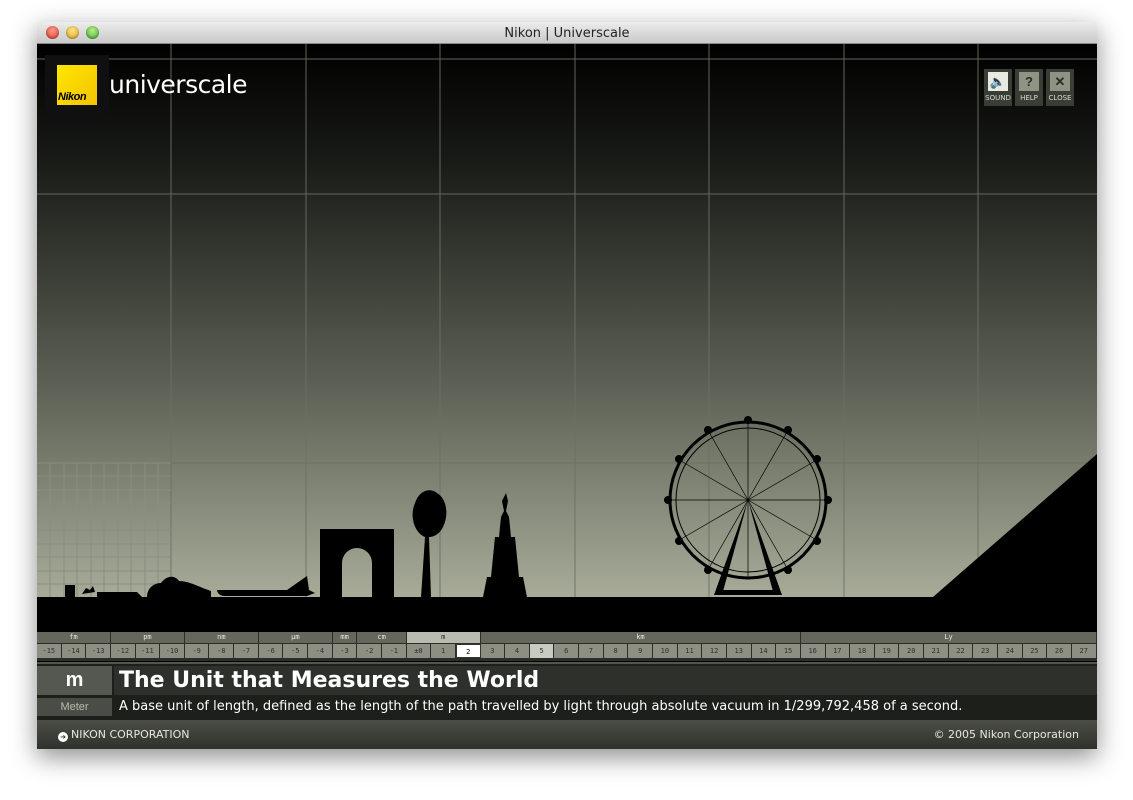 This screenshot has width=1133, height=800. Describe the element at coordinates (665, 651) in the screenshot. I see `ruler-step: 10` at that location.